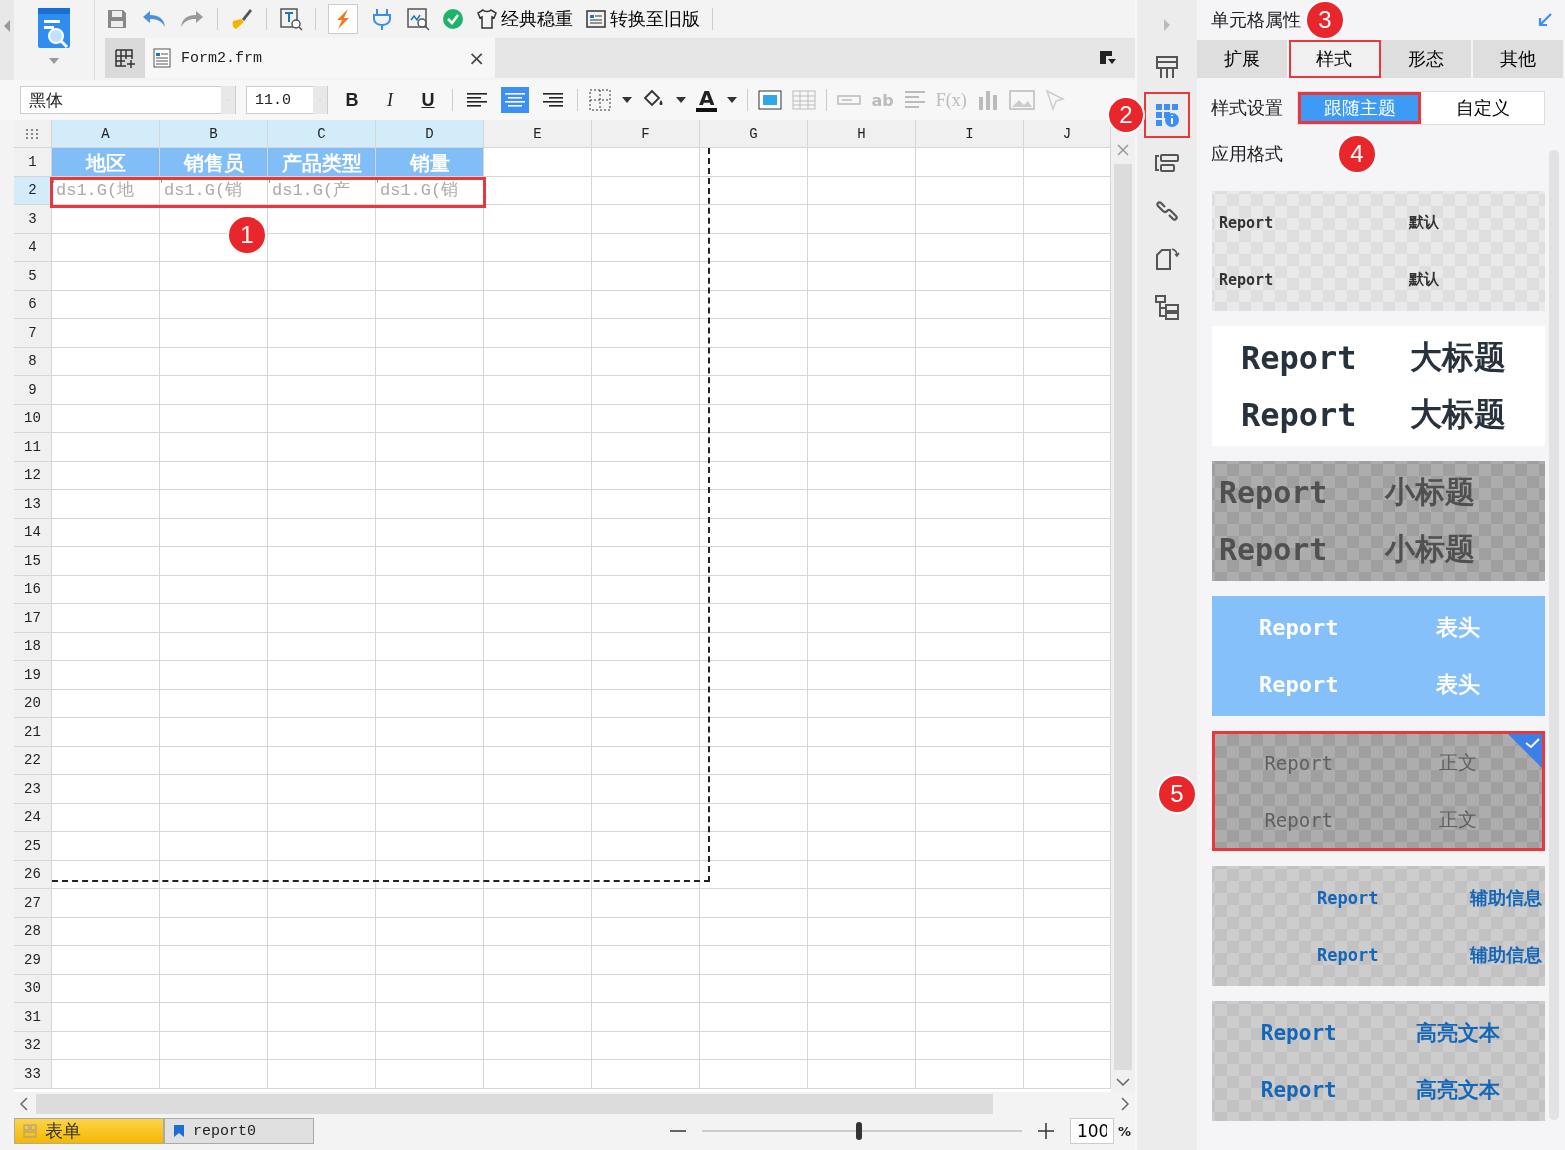  I want to click on select-all-icon, so click(32, 133).